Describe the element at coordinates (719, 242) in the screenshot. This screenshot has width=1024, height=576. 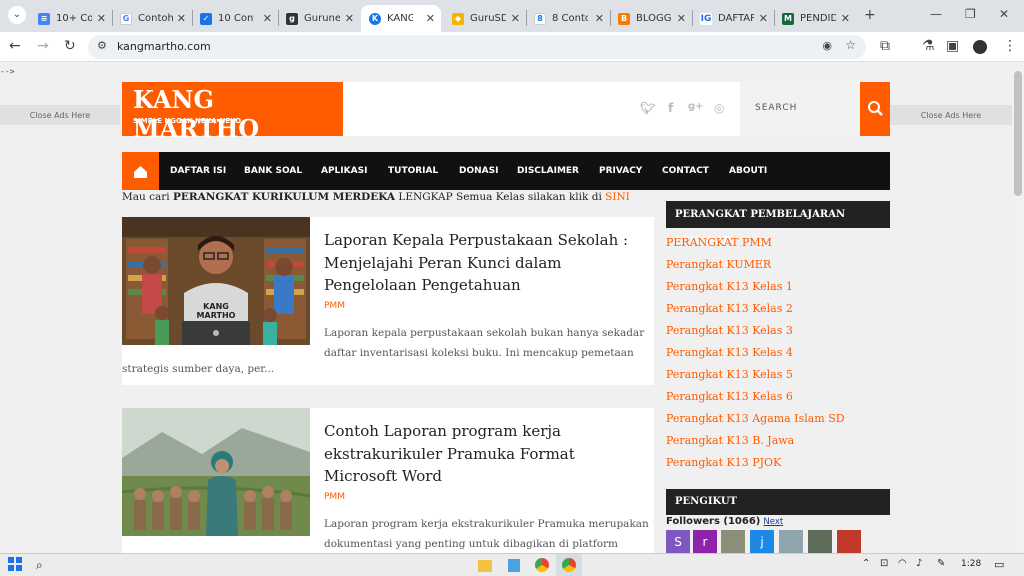
I see `sidebar-link: PERANGKAT PMM` at that location.